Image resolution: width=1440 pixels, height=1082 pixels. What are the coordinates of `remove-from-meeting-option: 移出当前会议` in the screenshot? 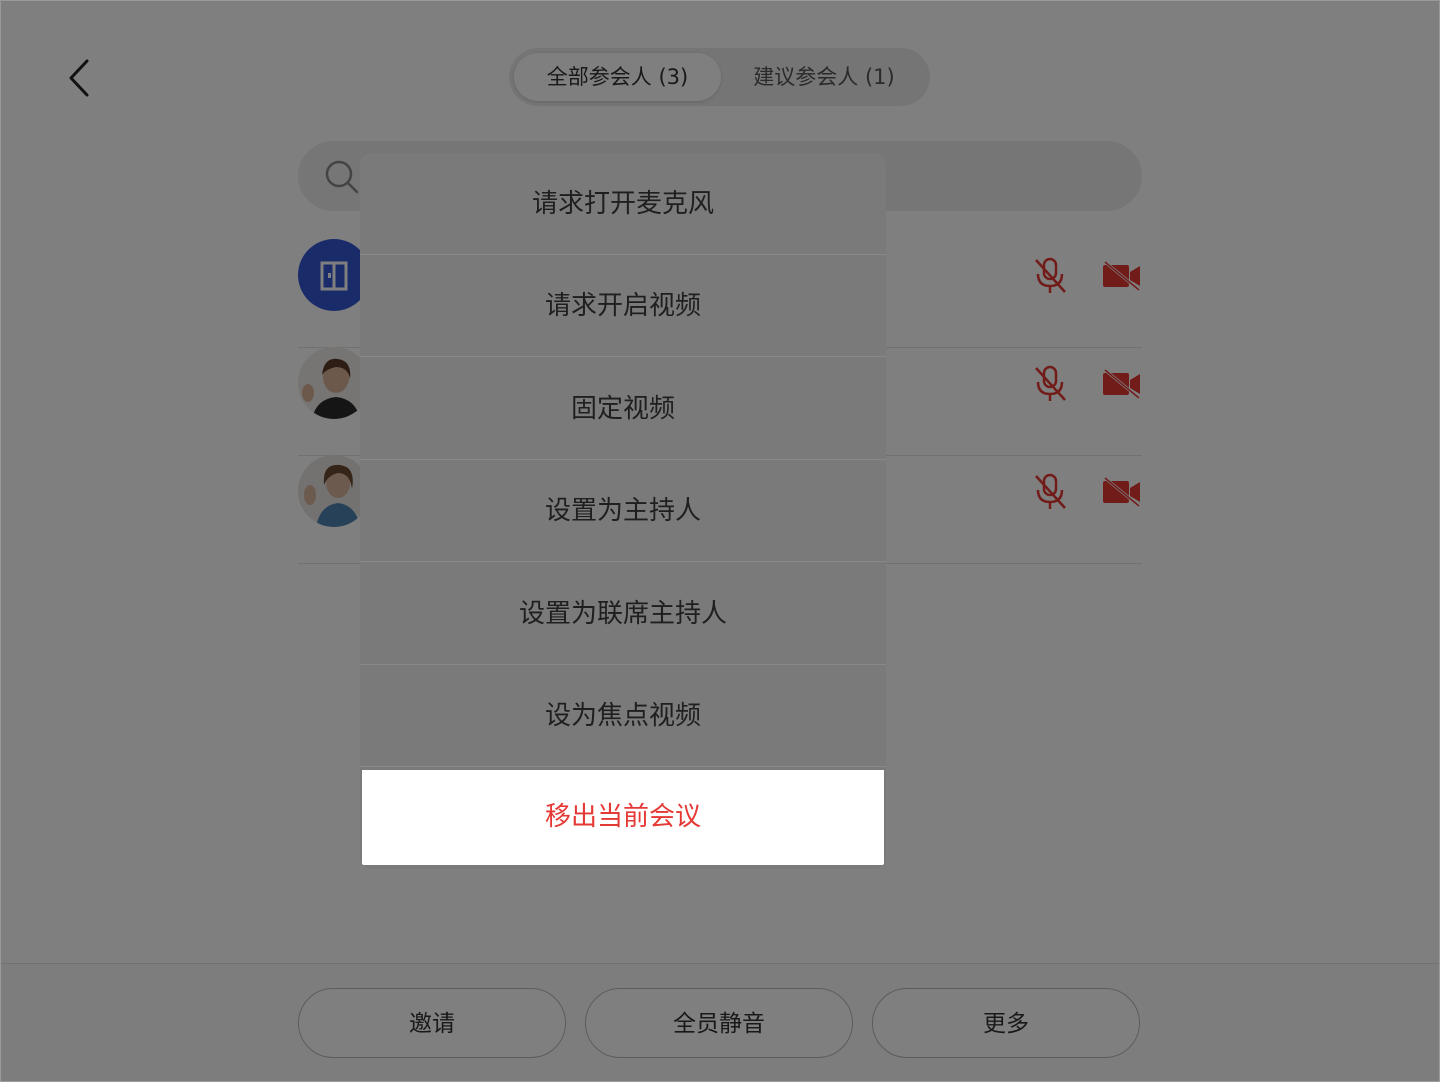 It's located at (623, 817).